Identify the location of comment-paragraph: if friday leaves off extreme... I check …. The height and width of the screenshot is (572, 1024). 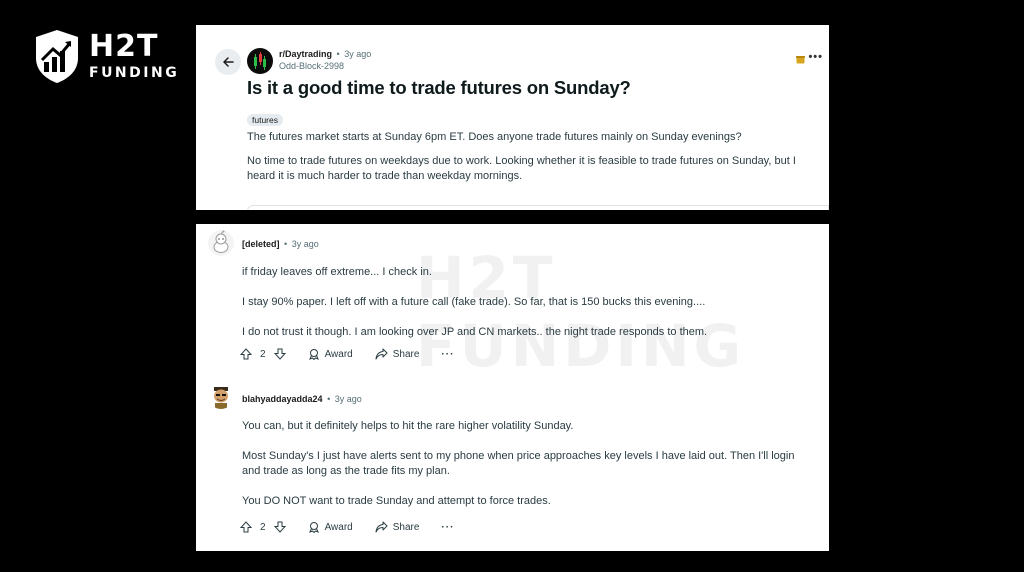
(337, 272).